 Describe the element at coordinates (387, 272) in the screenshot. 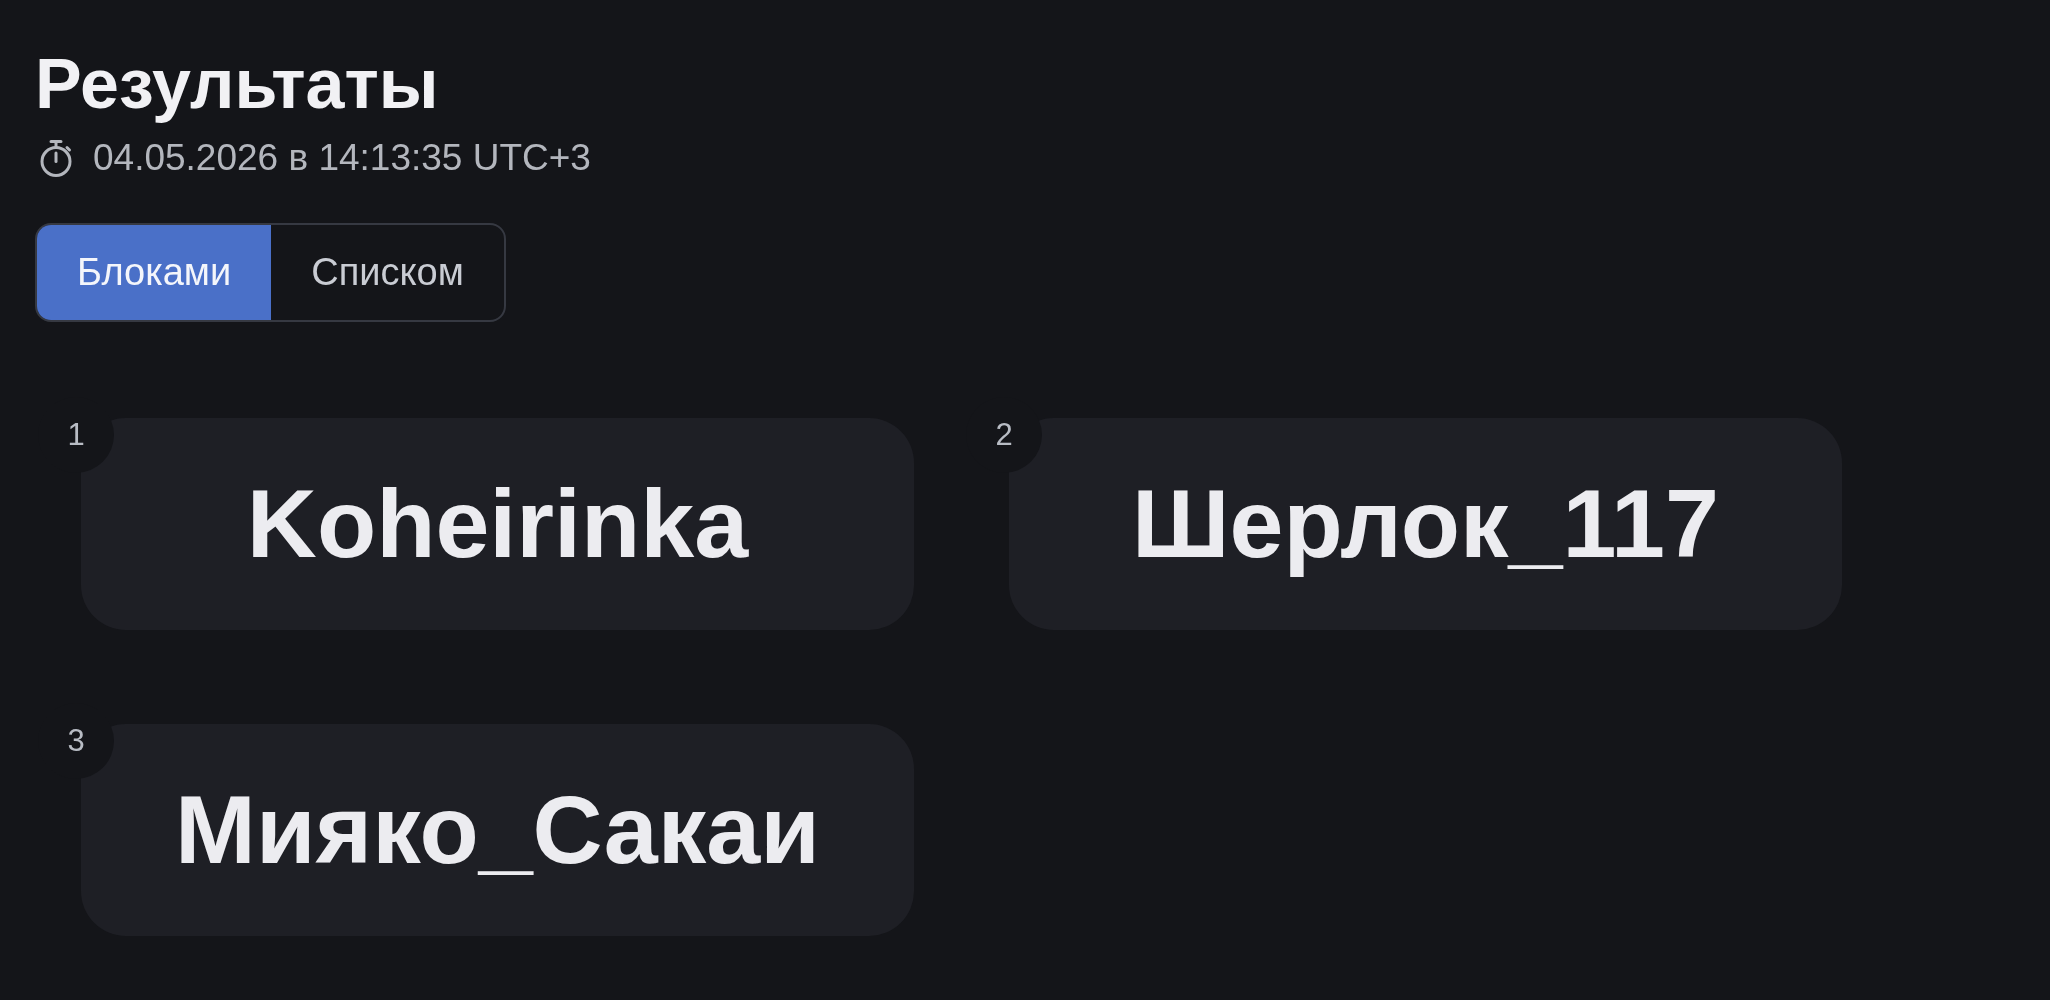

I see `view-tab: Списком` at that location.